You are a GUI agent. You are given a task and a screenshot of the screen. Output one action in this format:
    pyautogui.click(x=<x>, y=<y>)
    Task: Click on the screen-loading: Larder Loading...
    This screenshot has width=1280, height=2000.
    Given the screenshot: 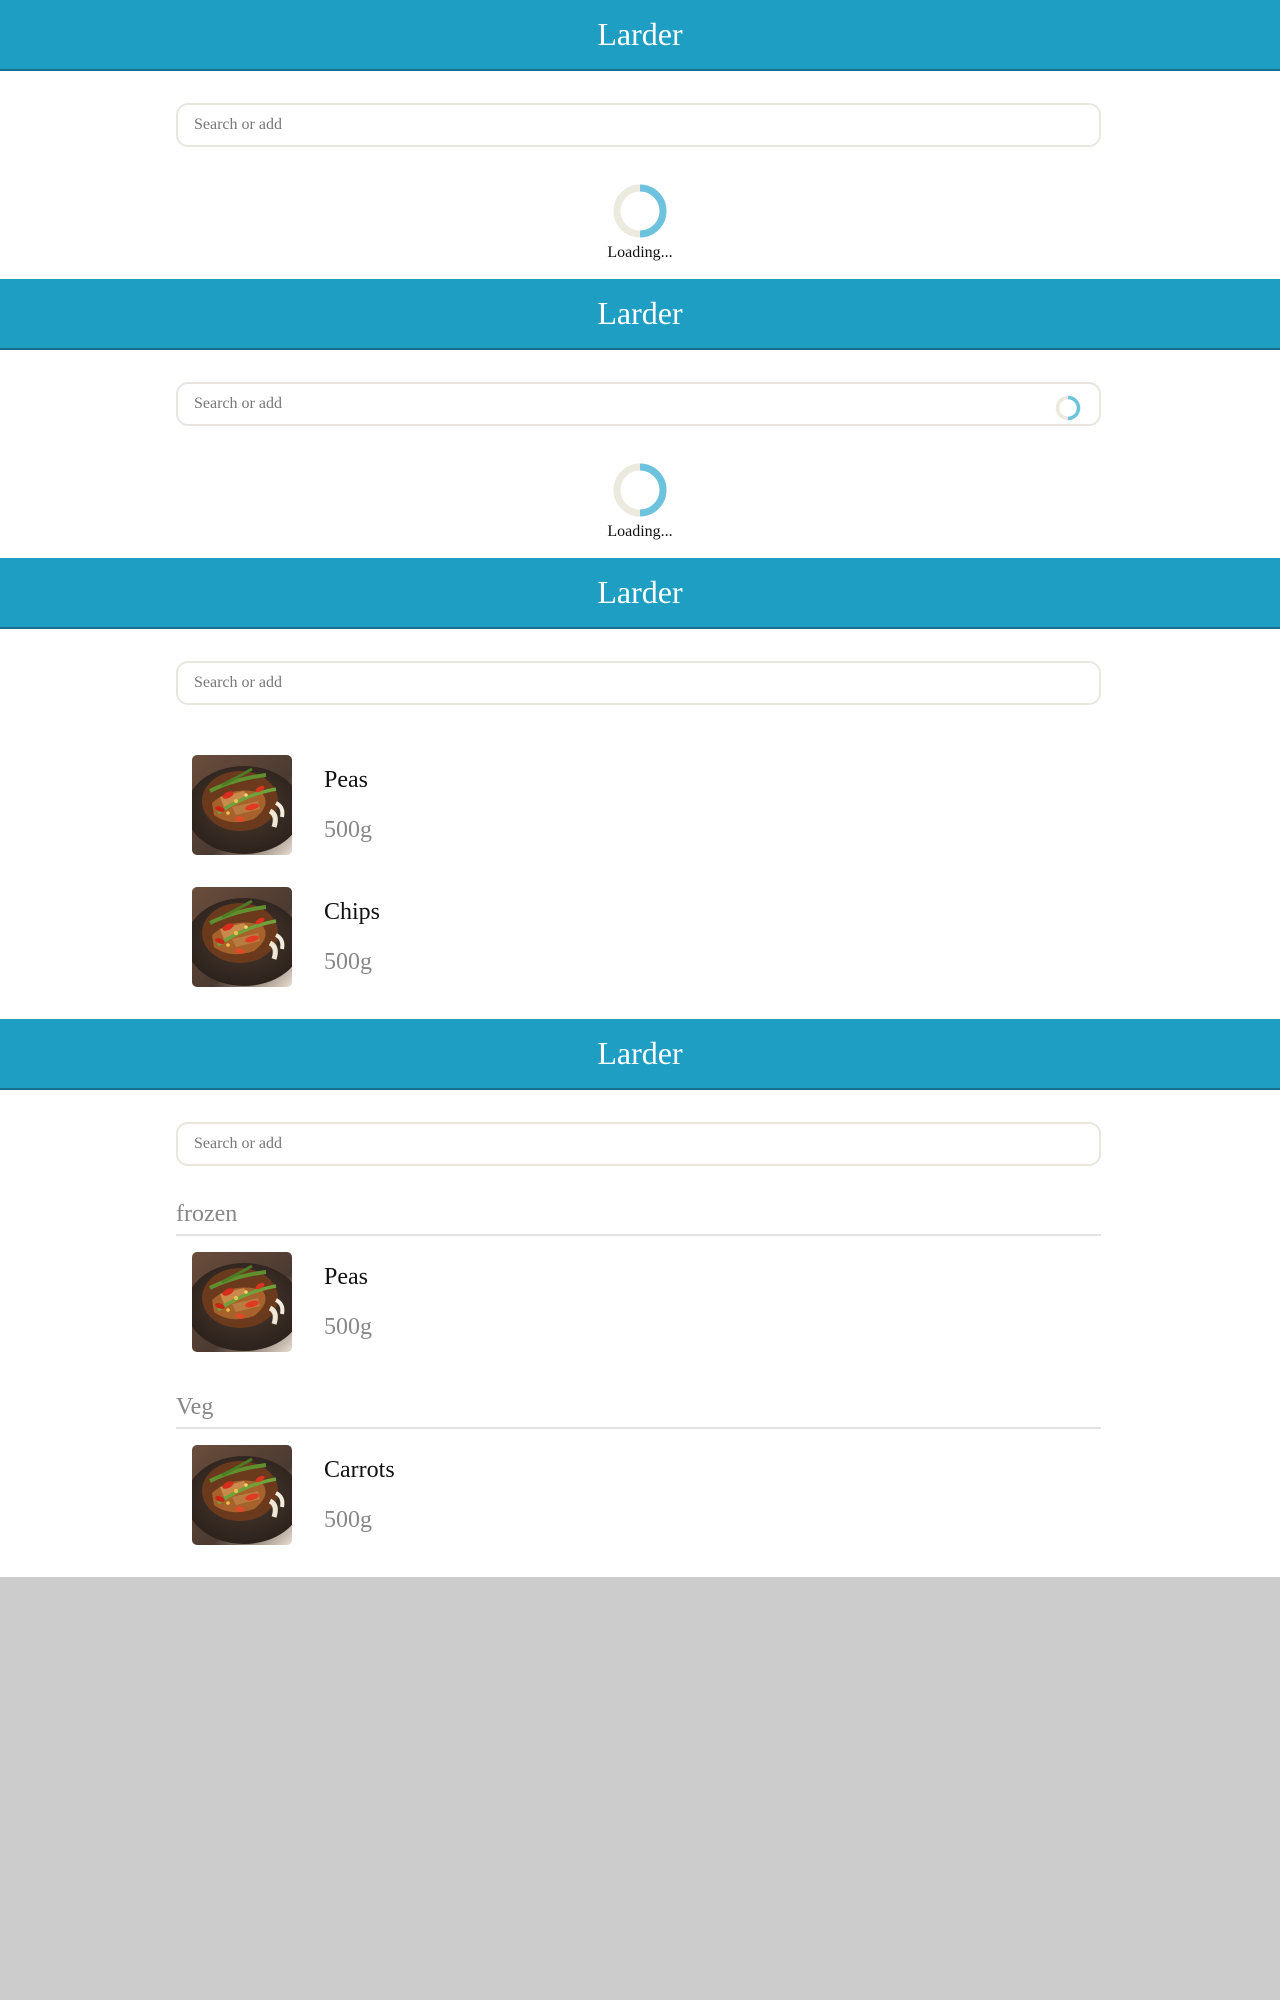 What is the action you would take?
    pyautogui.click(x=640, y=139)
    